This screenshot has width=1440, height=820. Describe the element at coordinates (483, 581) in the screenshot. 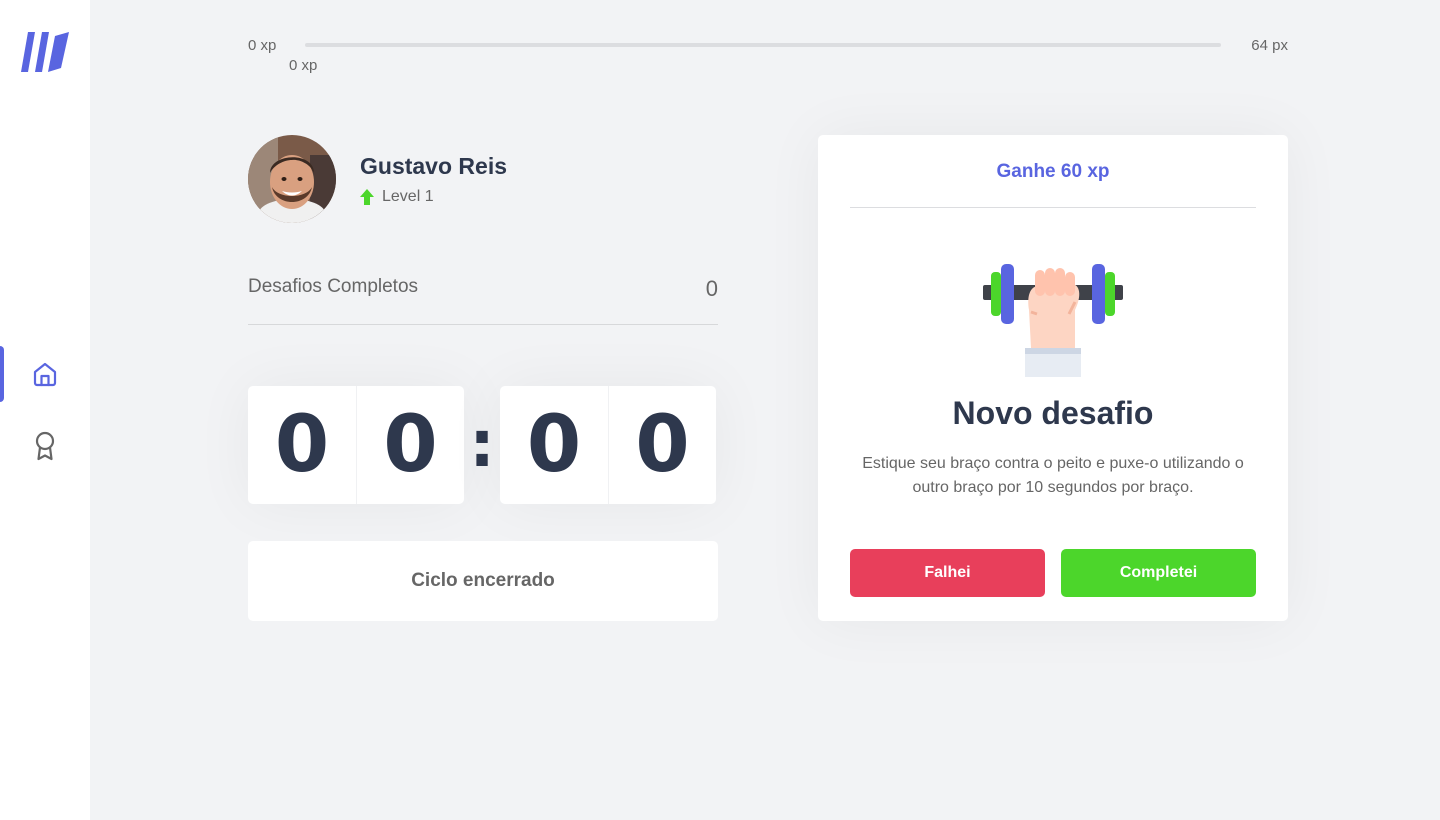

I see `cycle-ended-button: Ciclo encerrado` at that location.